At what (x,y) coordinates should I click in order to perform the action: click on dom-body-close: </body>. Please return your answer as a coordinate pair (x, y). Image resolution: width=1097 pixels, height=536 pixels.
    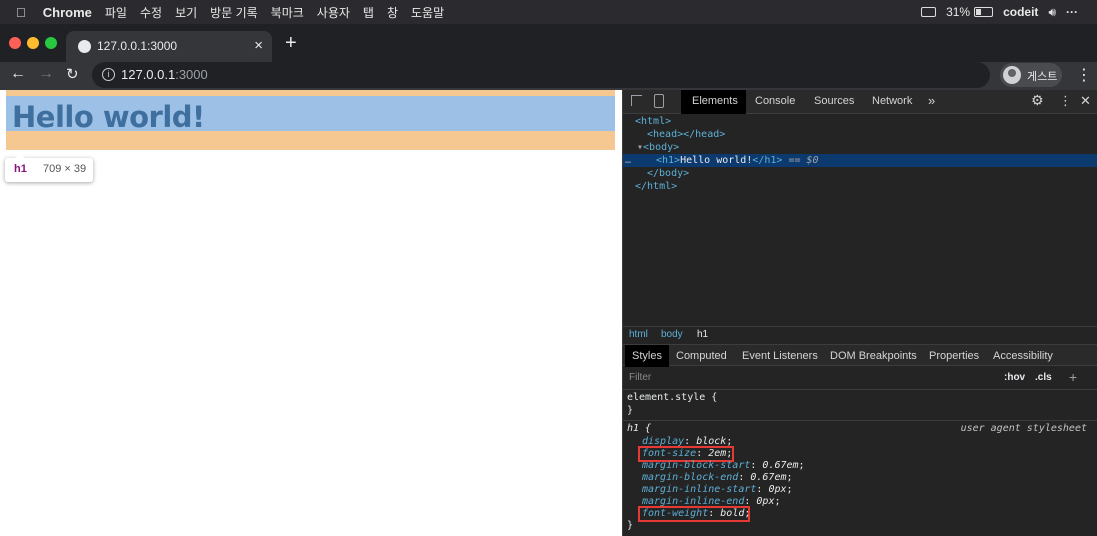
    Looking at the image, I should click on (668, 173).